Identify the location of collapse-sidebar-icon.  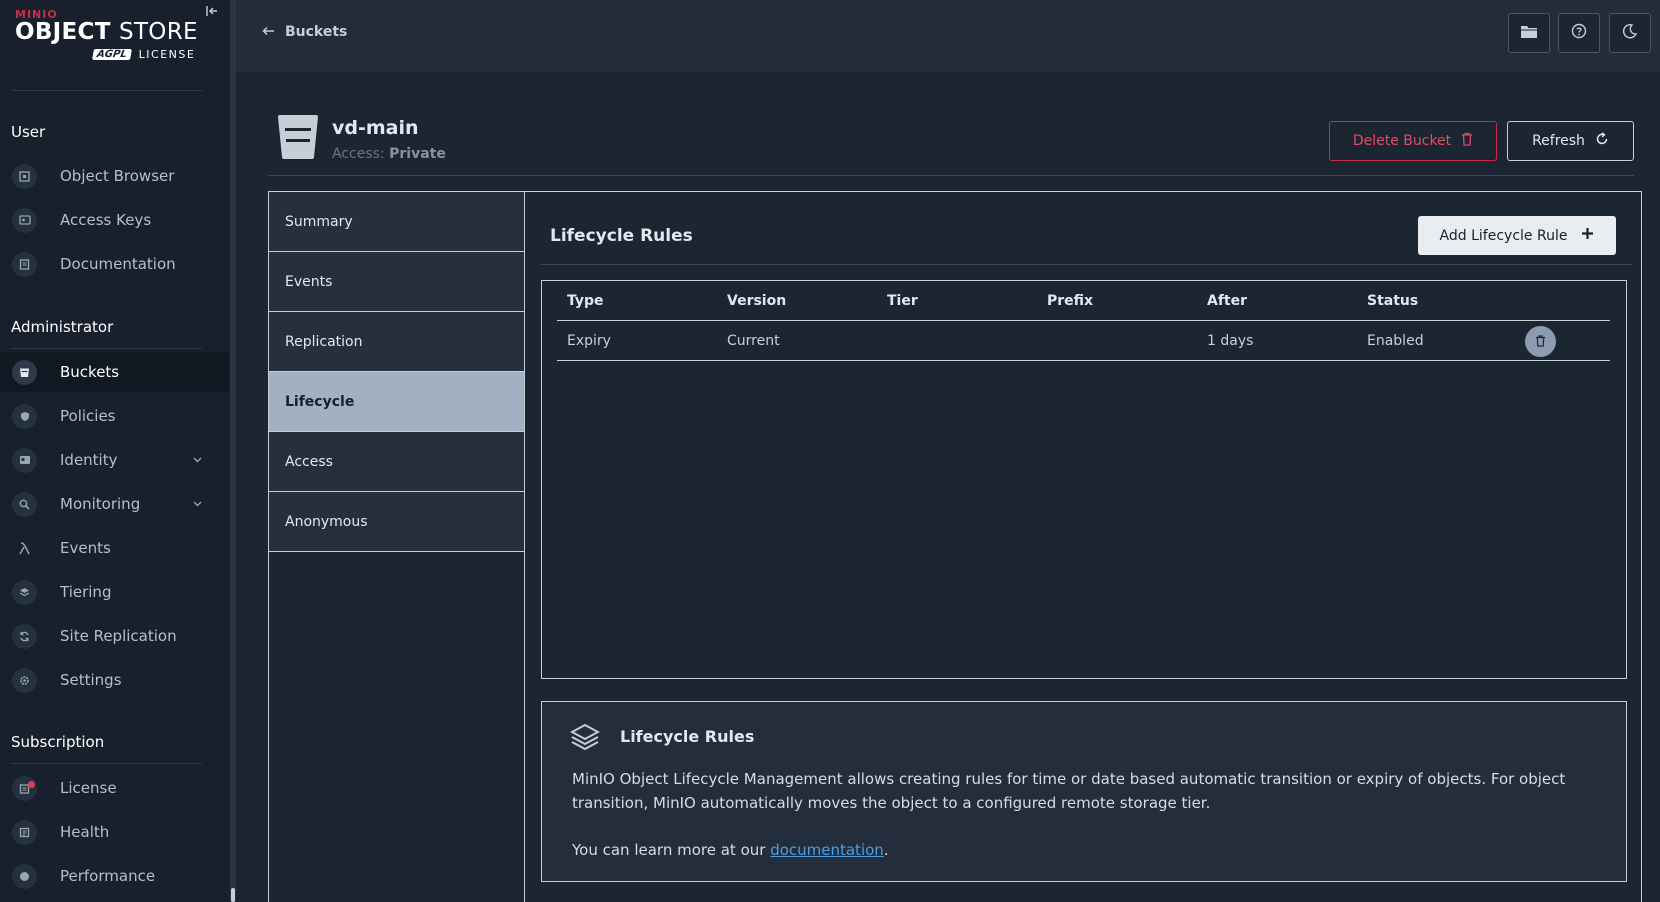
(213, 12).